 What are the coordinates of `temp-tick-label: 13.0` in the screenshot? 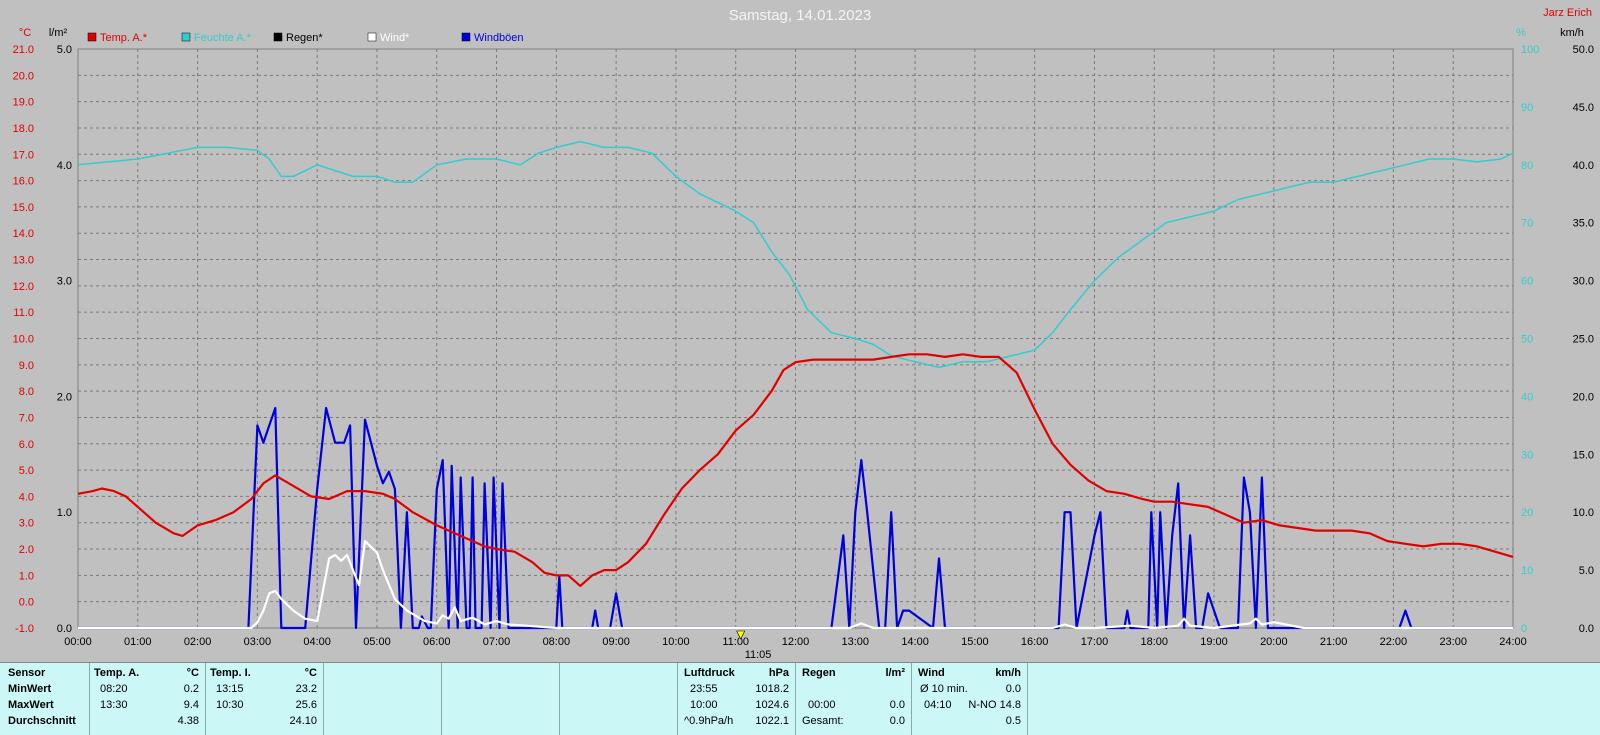 It's located at (23, 261).